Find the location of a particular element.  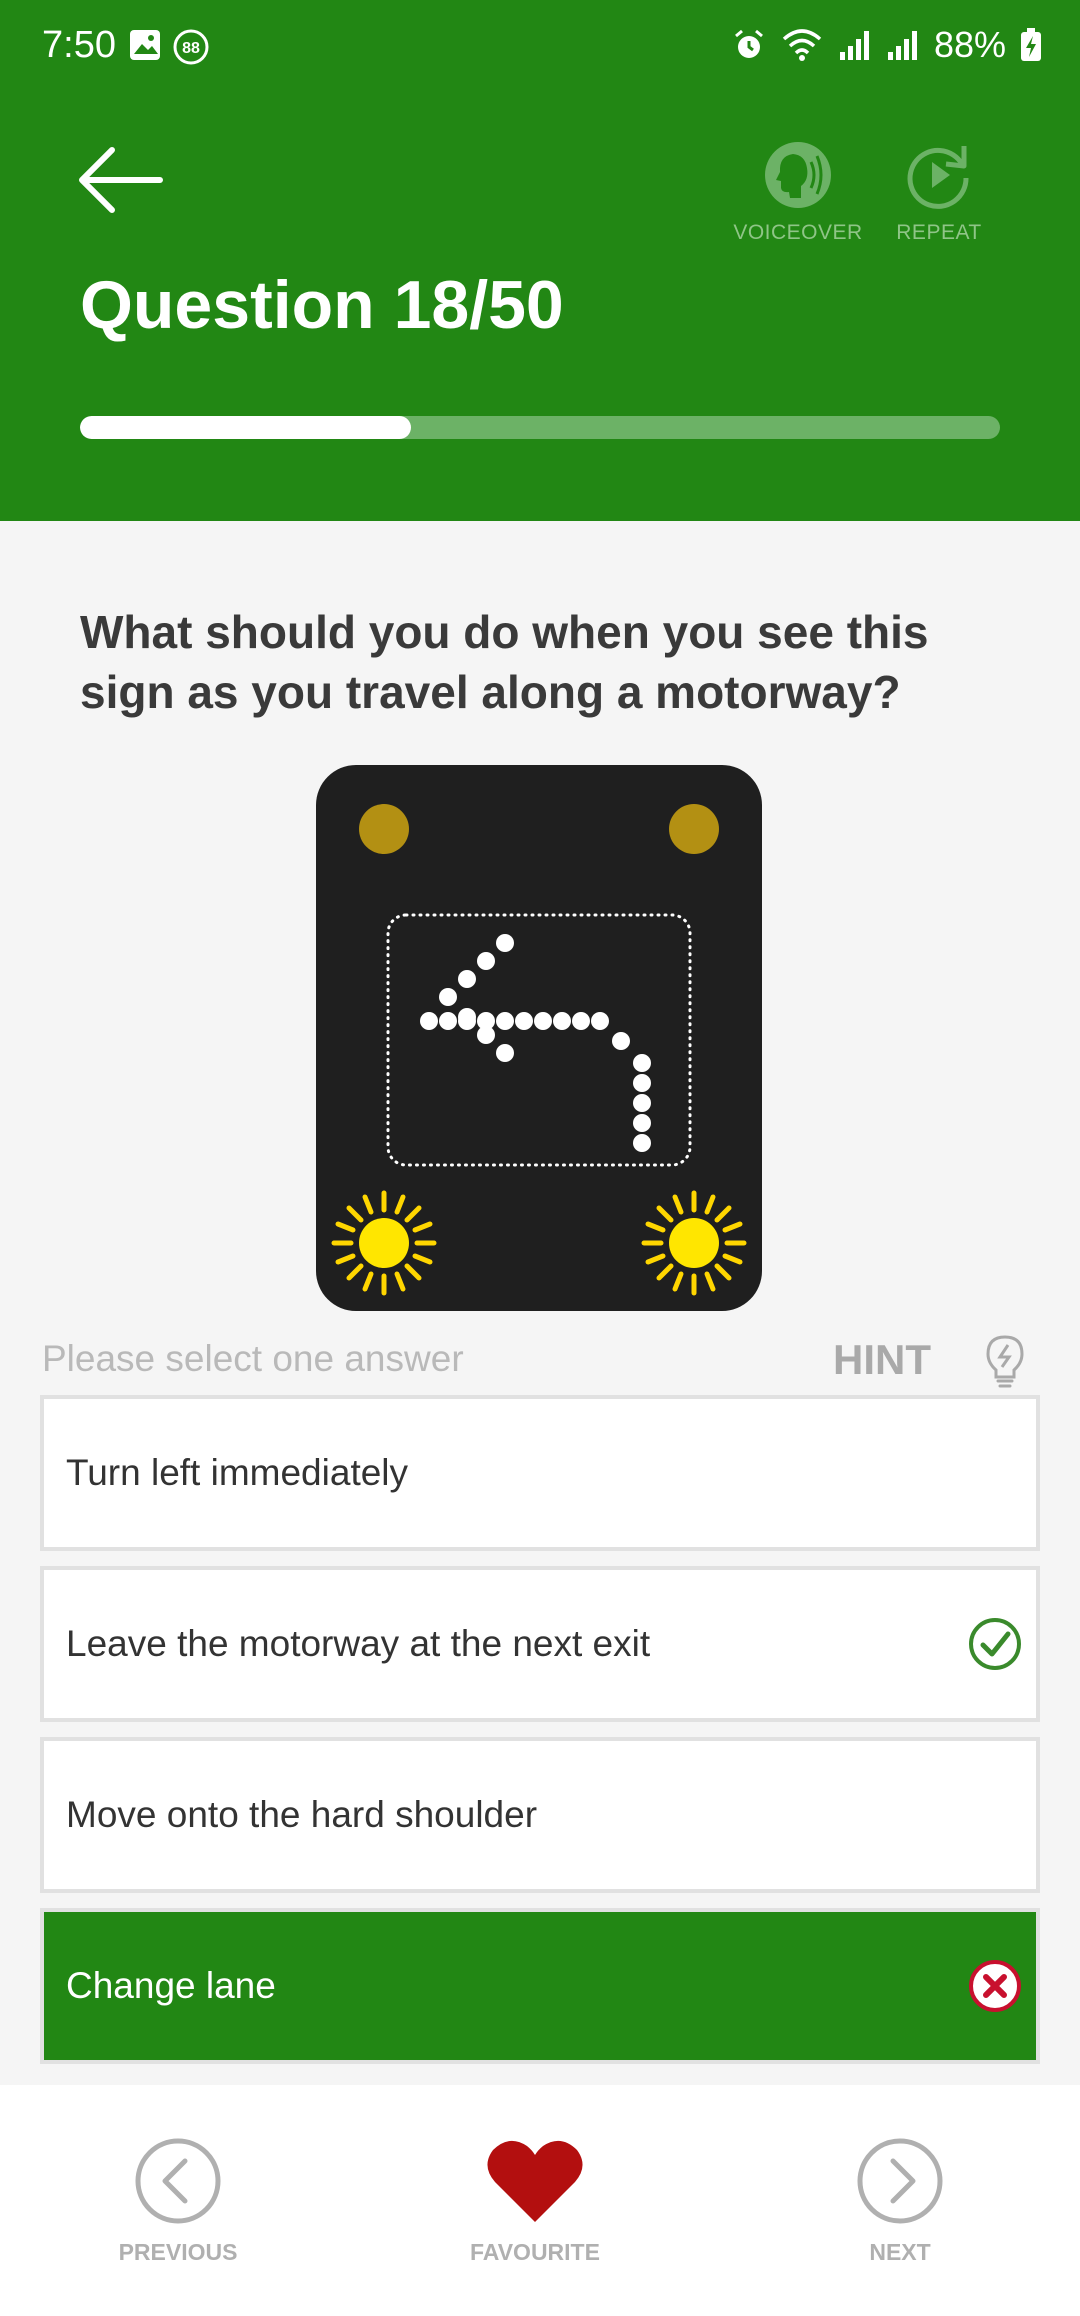

back-arrow-icon is located at coordinates (121, 180).